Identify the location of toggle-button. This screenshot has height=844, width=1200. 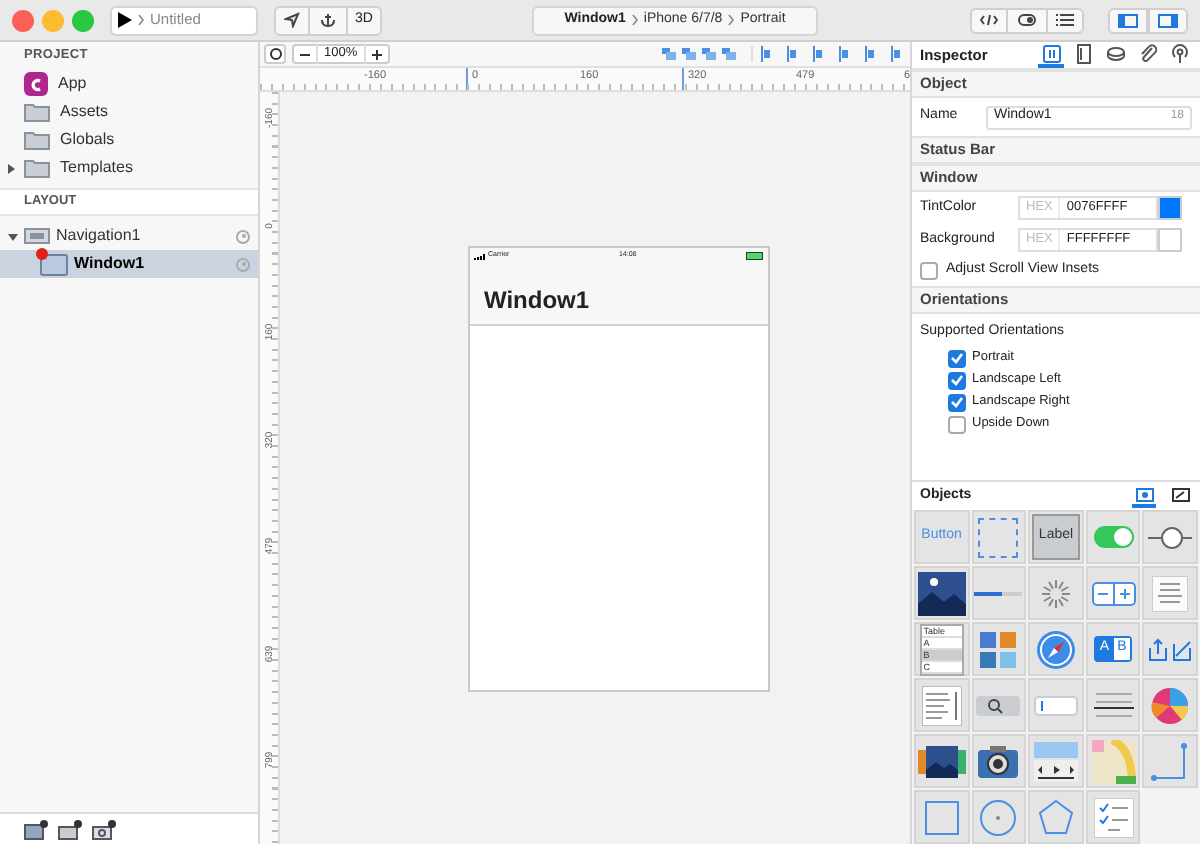
(1027, 20).